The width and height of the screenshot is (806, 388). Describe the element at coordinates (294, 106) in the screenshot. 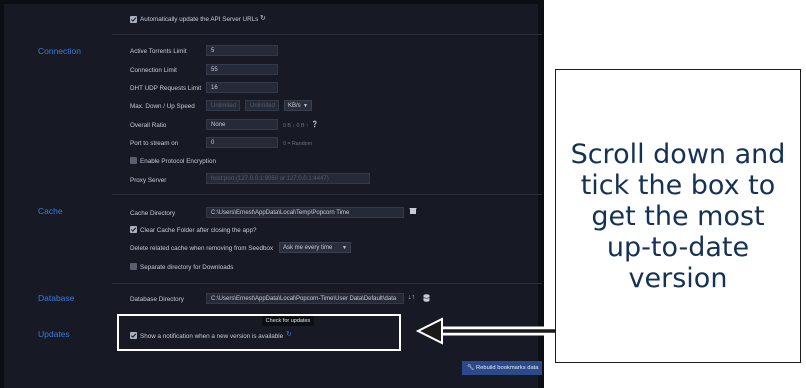

I see `speed-unit-value: KB/s` at that location.